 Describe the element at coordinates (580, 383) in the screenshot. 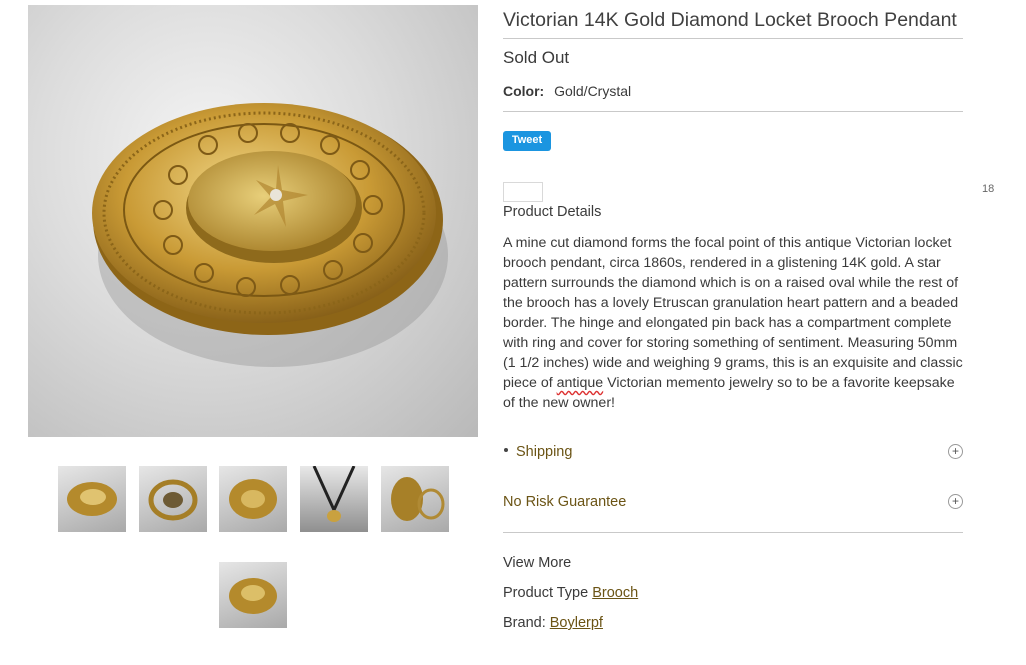

I see `description-spellcheck-word: antique` at that location.